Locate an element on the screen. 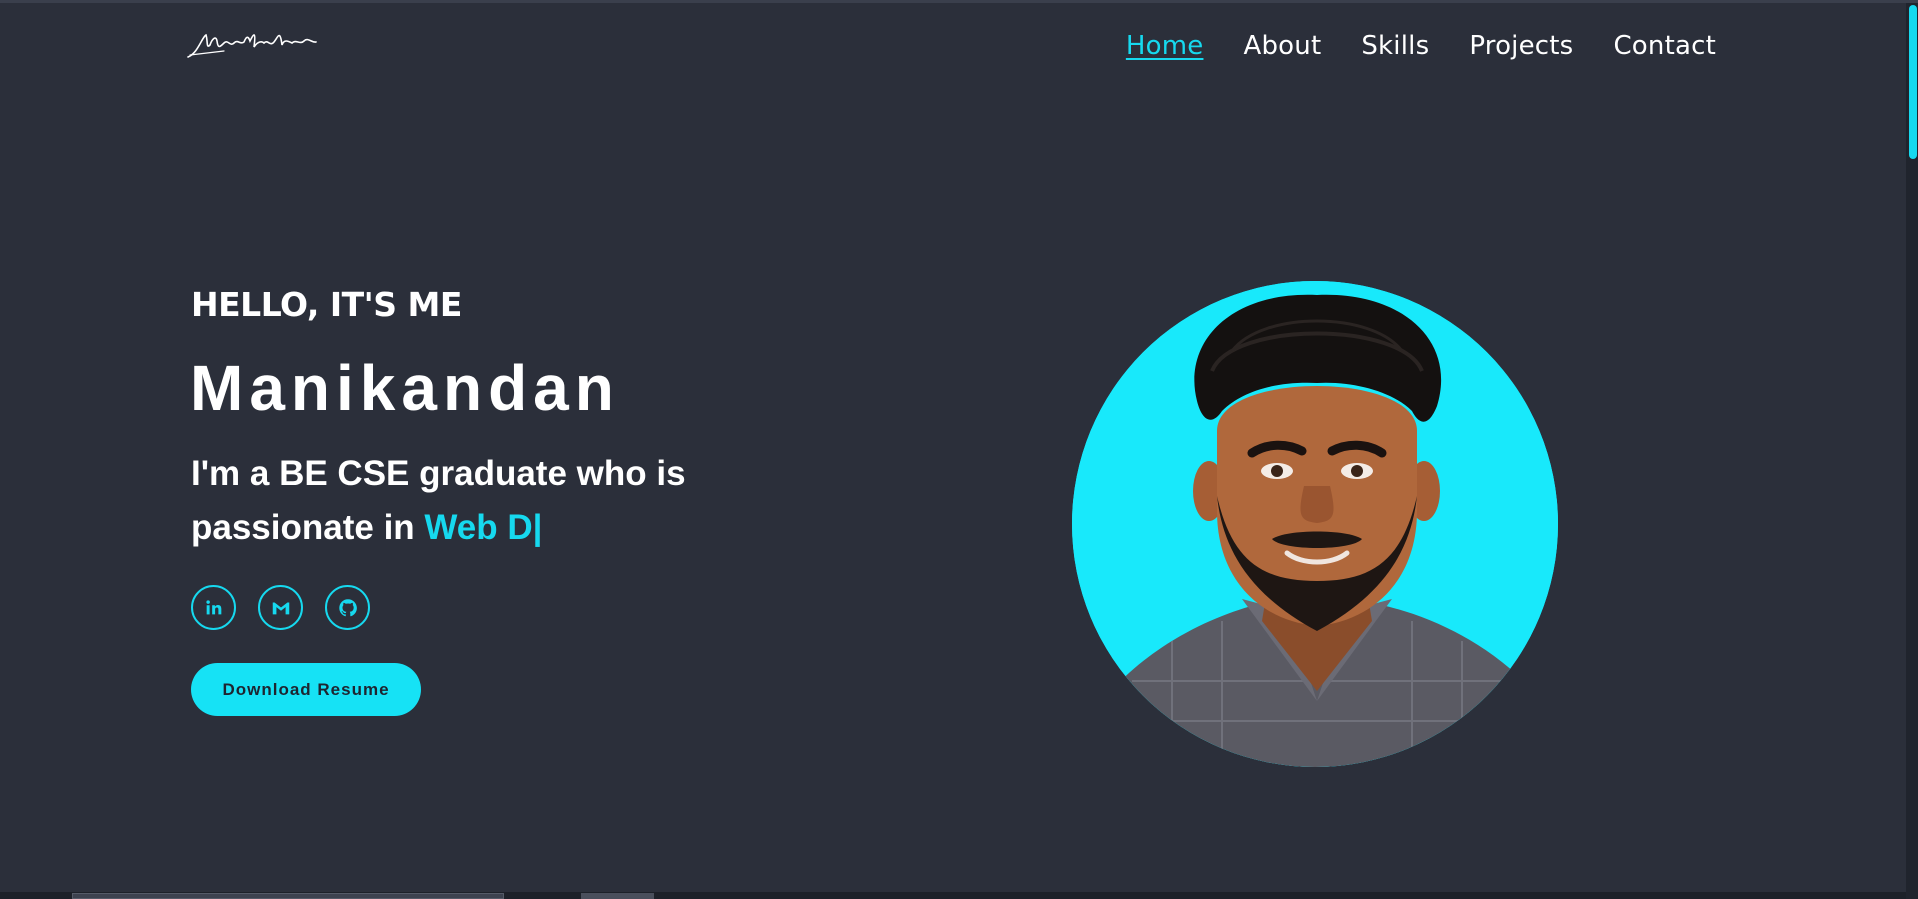  nav-about: About is located at coordinates (1282, 46).